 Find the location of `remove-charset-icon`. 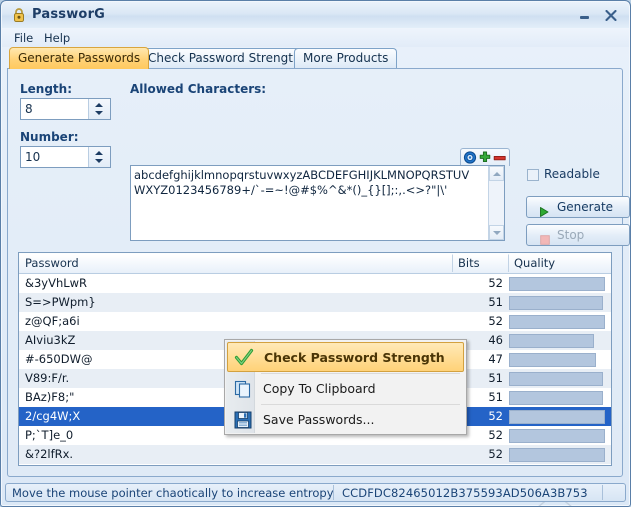

remove-charset-icon is located at coordinates (500, 157).